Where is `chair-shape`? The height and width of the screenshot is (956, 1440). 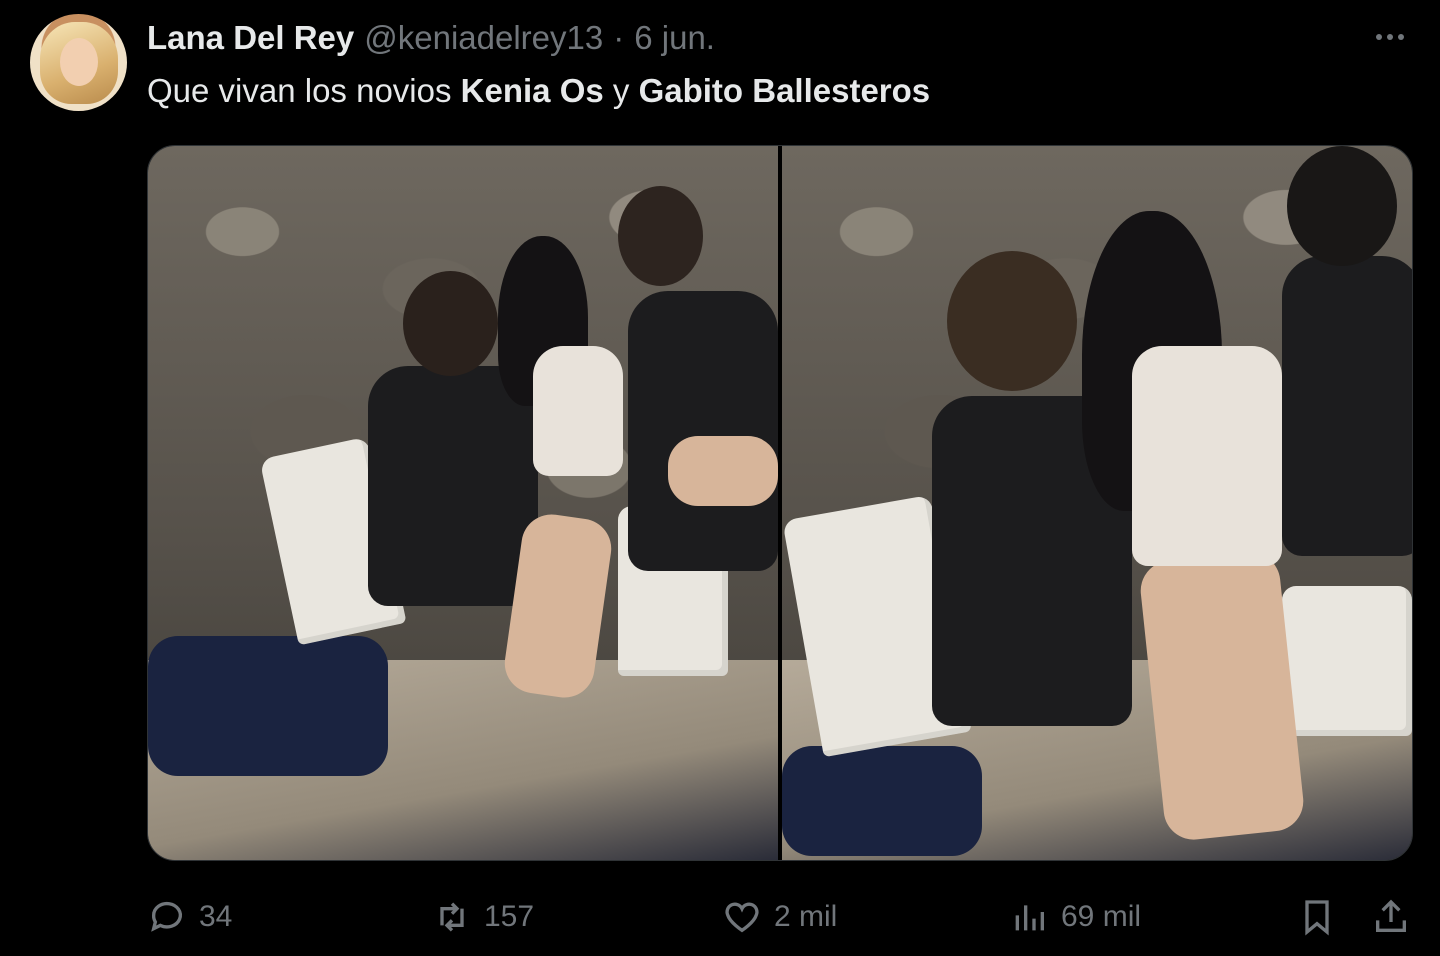 chair-shape is located at coordinates (1347, 661).